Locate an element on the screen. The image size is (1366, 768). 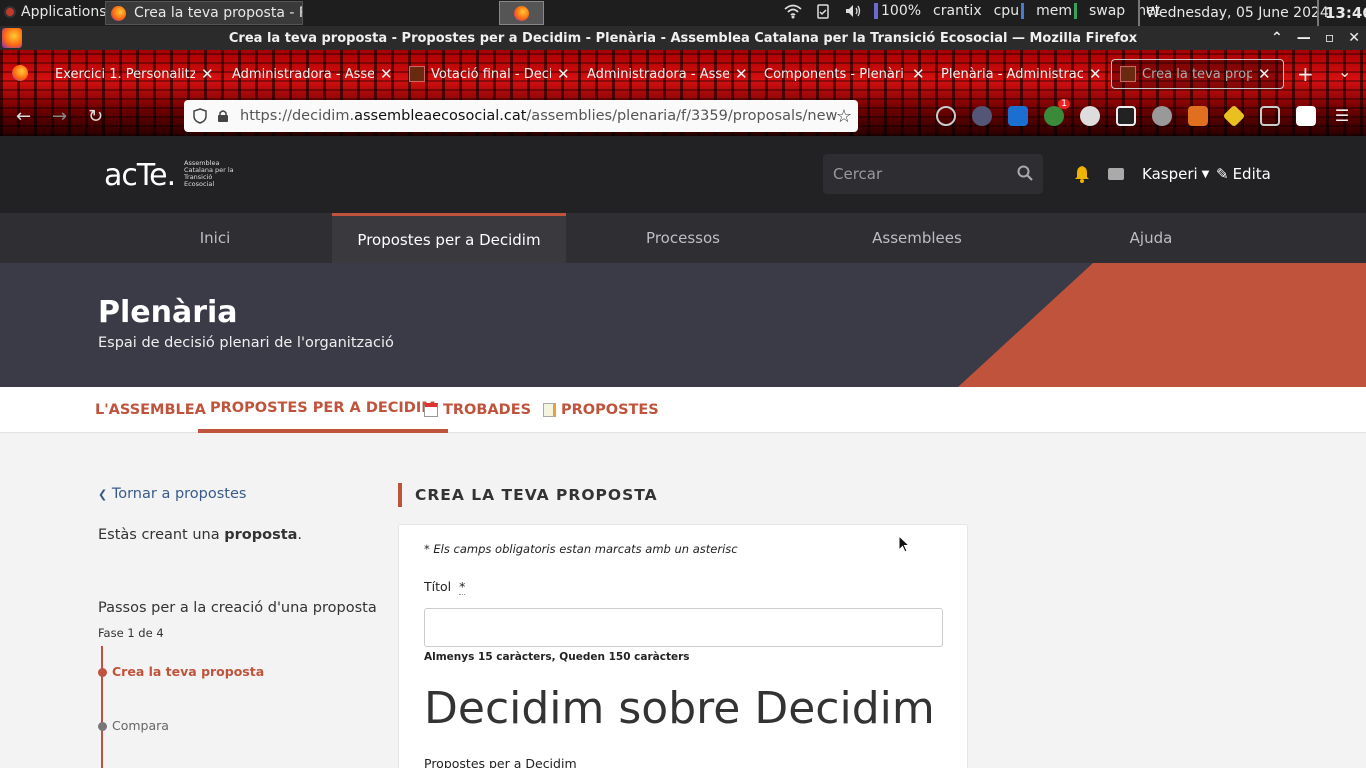
browser-tab-active: Crea la teva propo ✕ is located at coordinates (1197, 74).